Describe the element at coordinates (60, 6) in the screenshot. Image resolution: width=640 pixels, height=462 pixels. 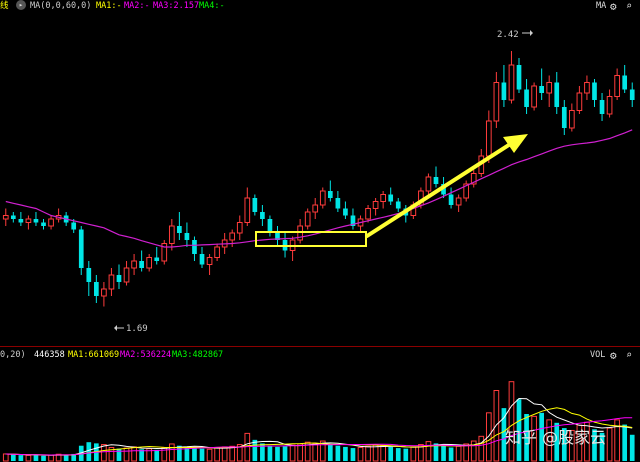
I see `indicator-name: MA(0,0,60,0)` at that location.